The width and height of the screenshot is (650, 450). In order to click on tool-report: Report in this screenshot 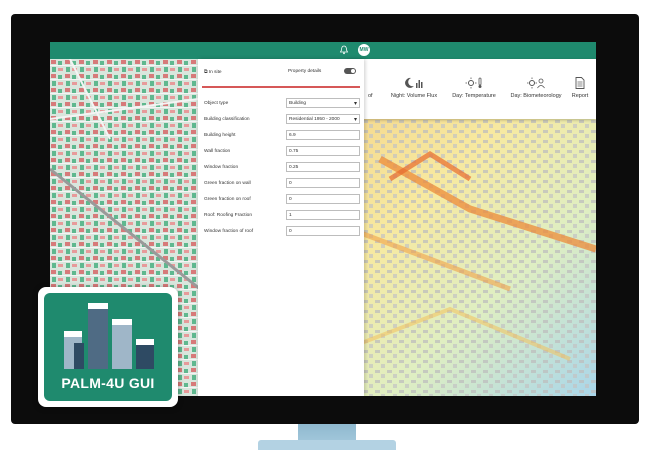, I will do `click(580, 88)`.